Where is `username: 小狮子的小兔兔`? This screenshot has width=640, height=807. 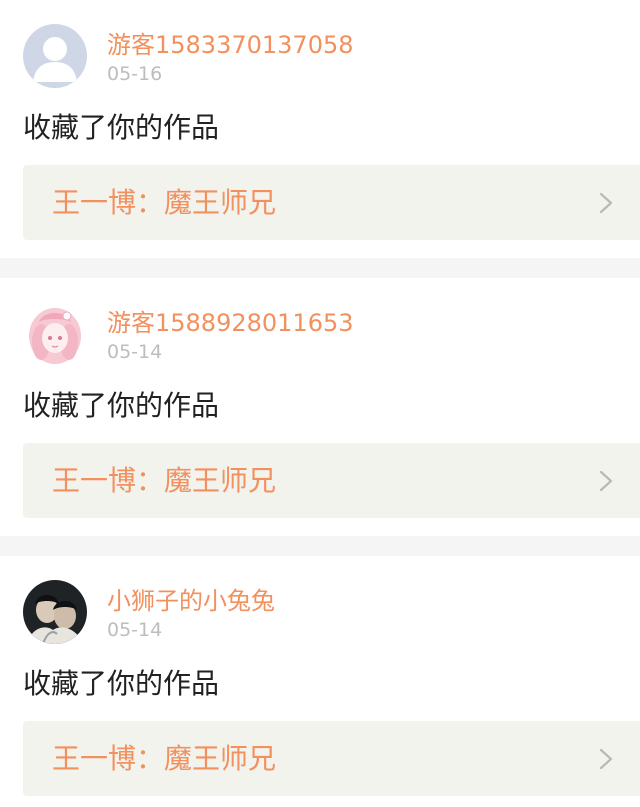 username: 小狮子的小兔兔 is located at coordinates (191, 601).